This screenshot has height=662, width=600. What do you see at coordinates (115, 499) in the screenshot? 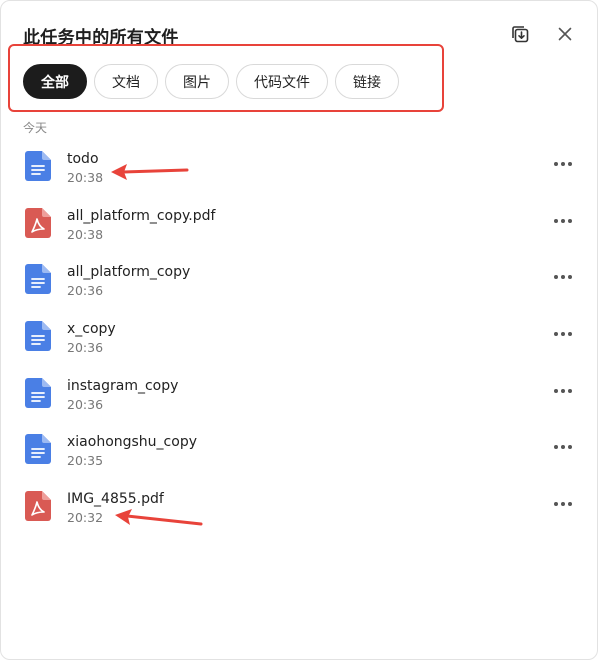
I see `file-name: IMG_4855.pdf` at bounding box center [115, 499].